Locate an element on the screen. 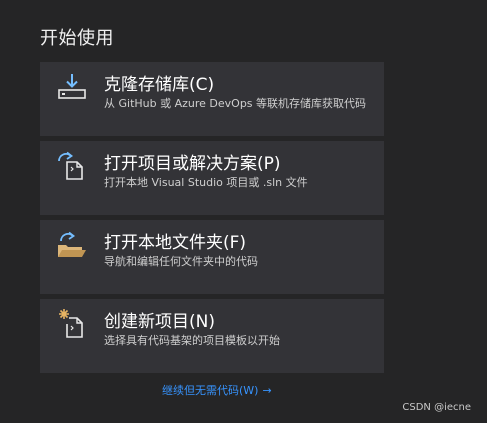  clone-download-icon is located at coordinates (72, 86).